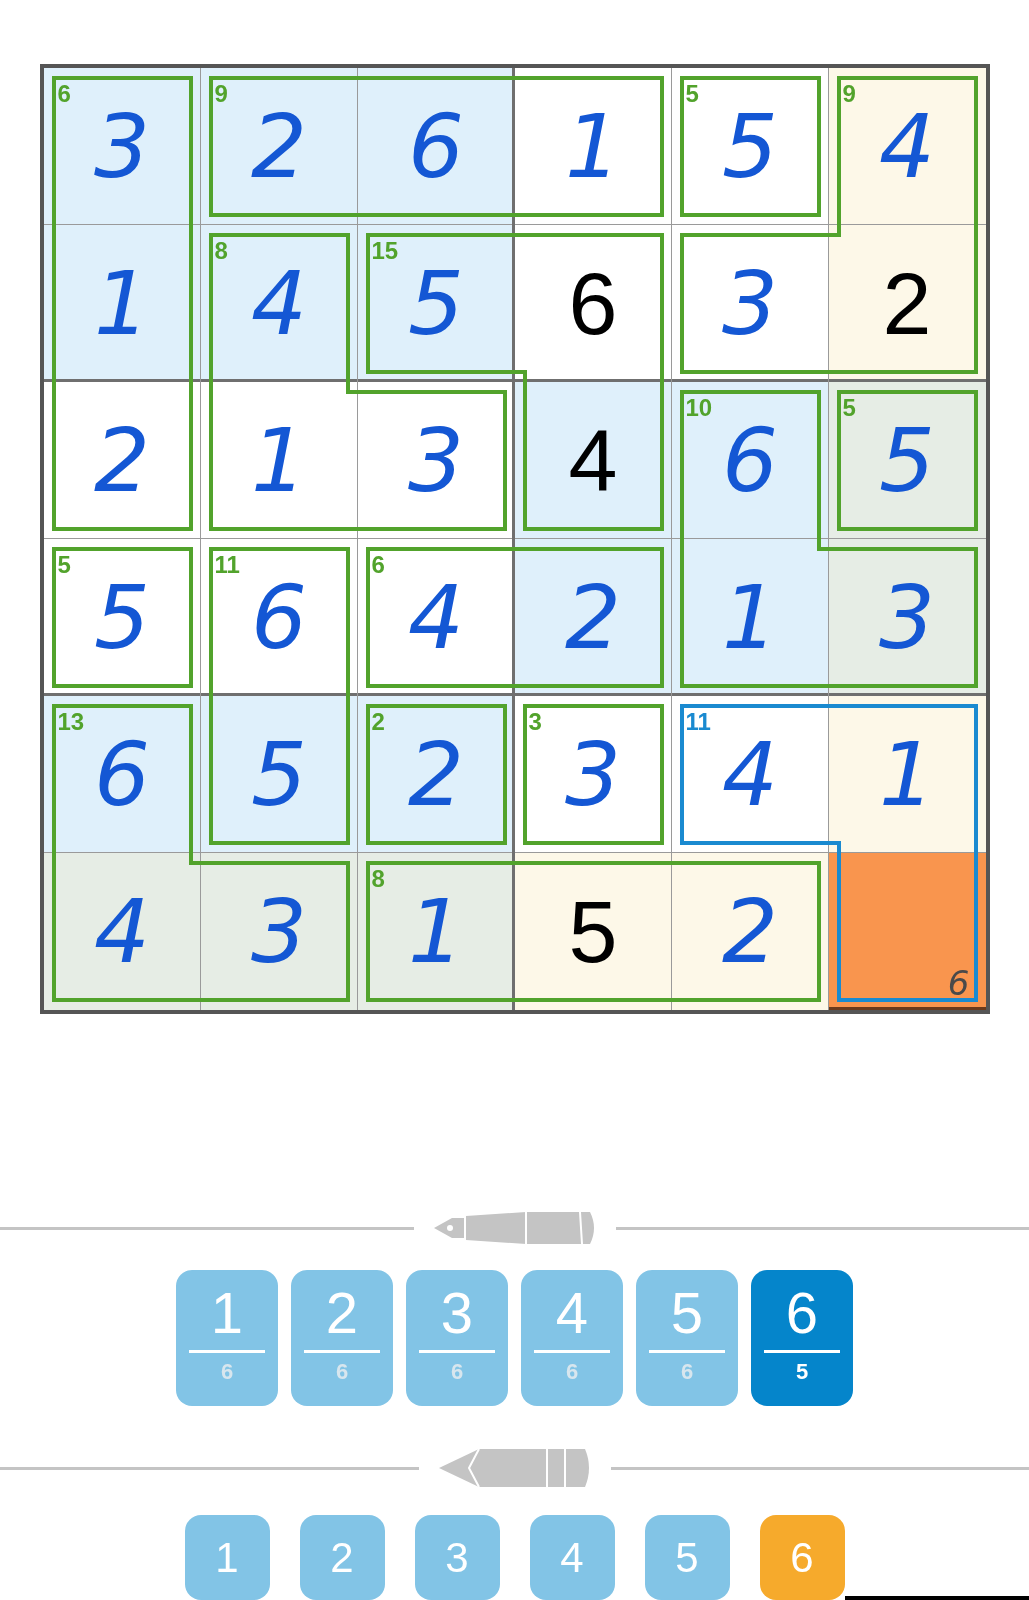 This screenshot has width=1029, height=1600. I want to click on board-cell: 2 2, so click(436, 774).